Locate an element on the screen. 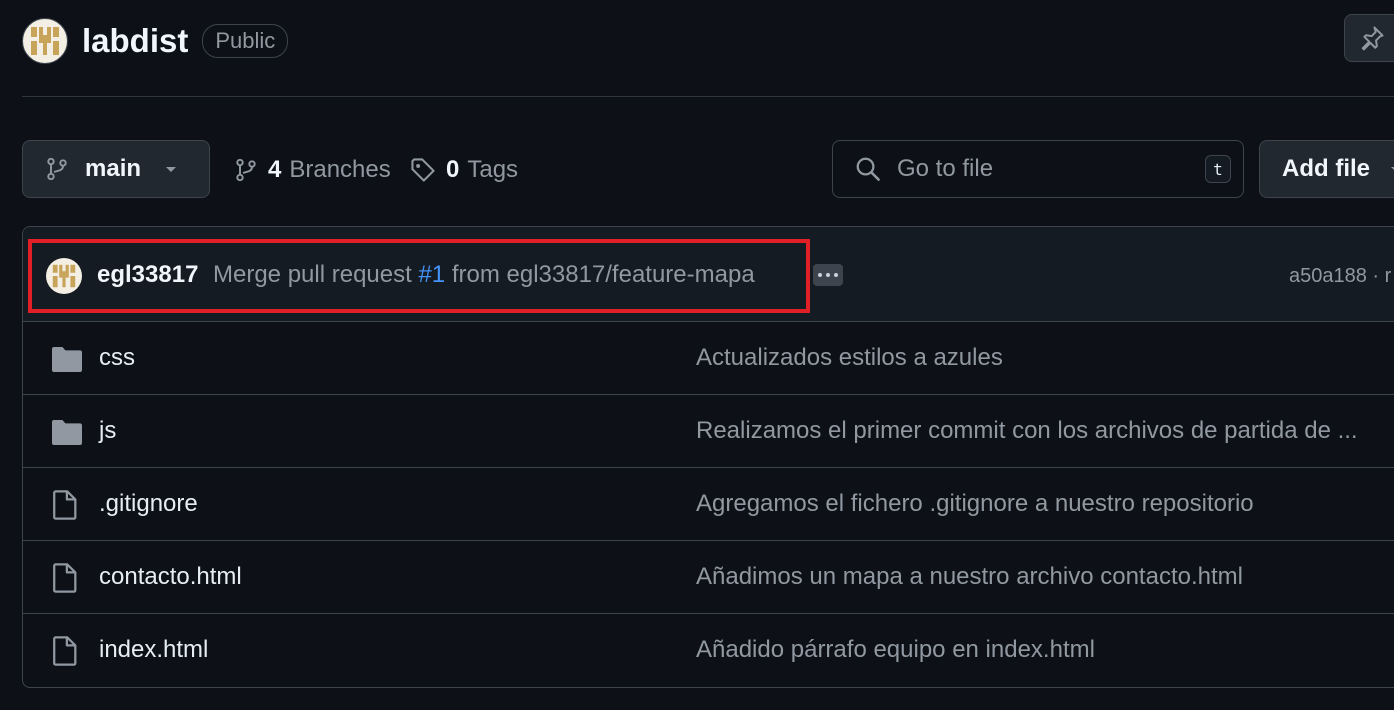  commit-message-prefix: Merge pull request is located at coordinates (312, 274).